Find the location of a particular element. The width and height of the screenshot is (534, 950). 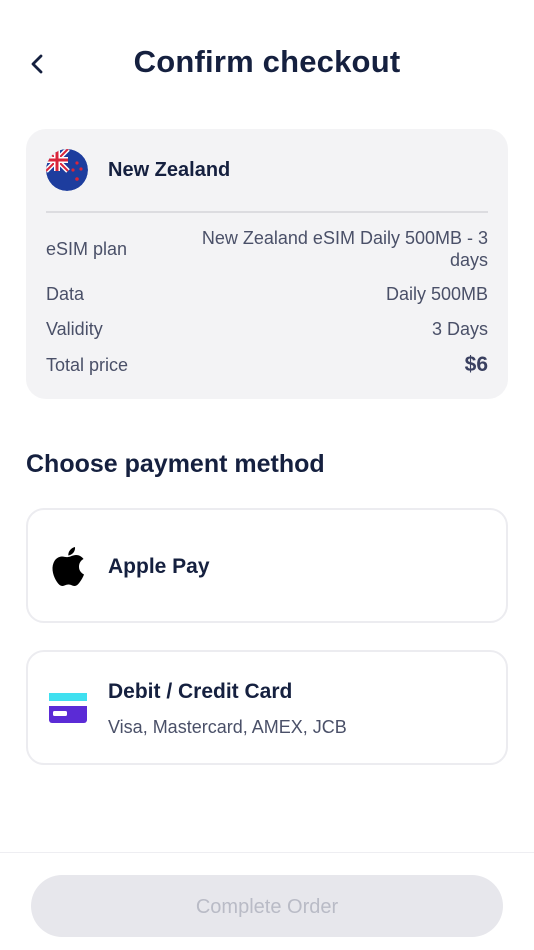

summary-row-total: Total price $6 is located at coordinates (267, 365).